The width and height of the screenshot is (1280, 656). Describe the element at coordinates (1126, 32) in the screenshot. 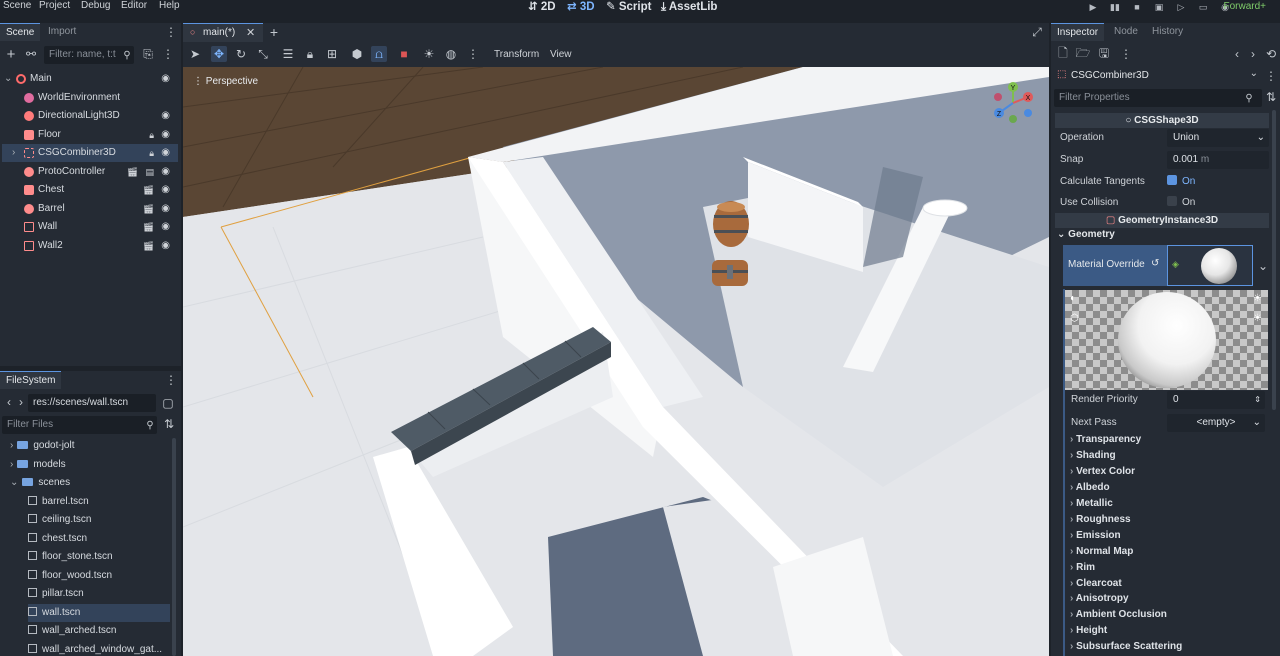

I see `tab-node: Node` at that location.